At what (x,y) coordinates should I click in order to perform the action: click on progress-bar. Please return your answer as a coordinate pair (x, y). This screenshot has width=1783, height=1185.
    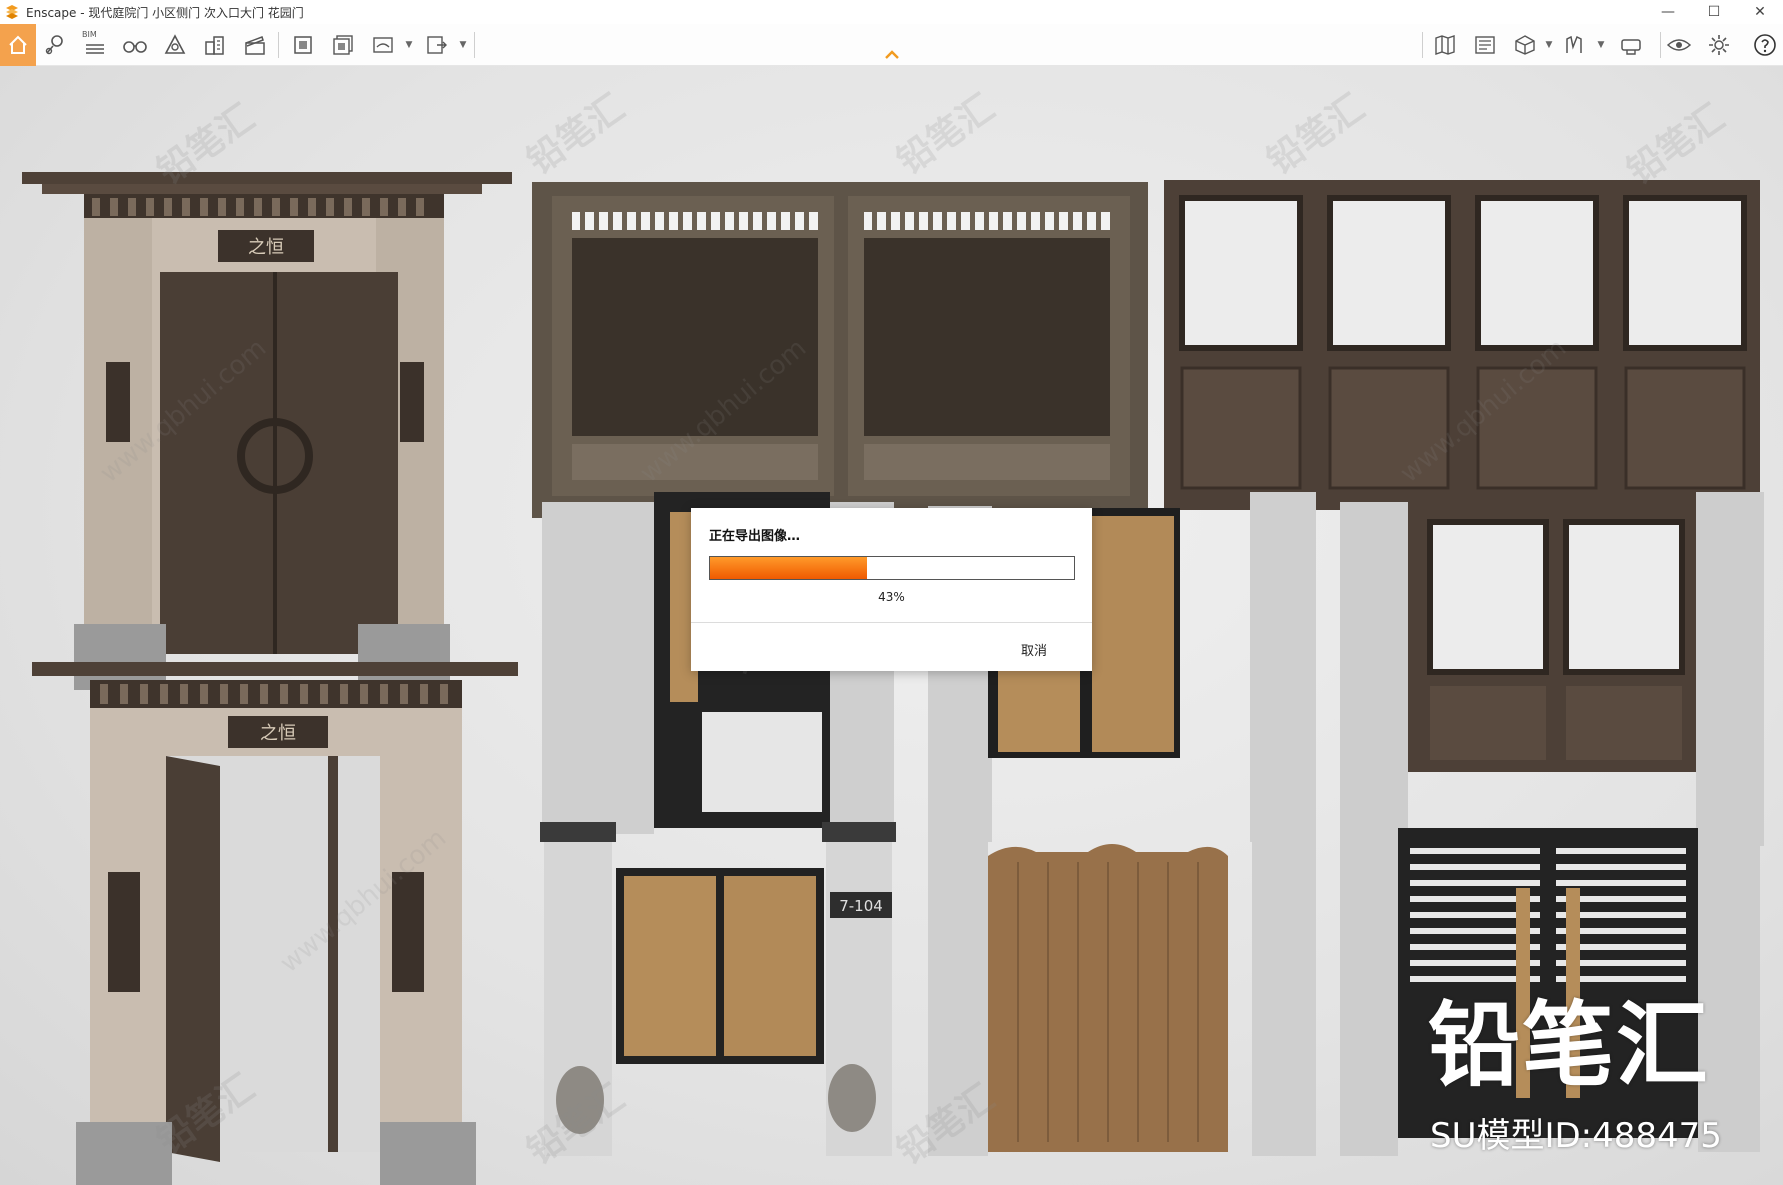
    Looking at the image, I should click on (892, 568).